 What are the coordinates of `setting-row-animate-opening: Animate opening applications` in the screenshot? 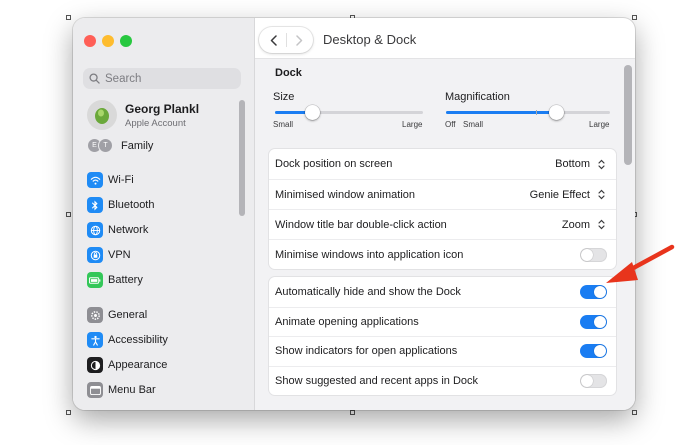 It's located at (442, 321).